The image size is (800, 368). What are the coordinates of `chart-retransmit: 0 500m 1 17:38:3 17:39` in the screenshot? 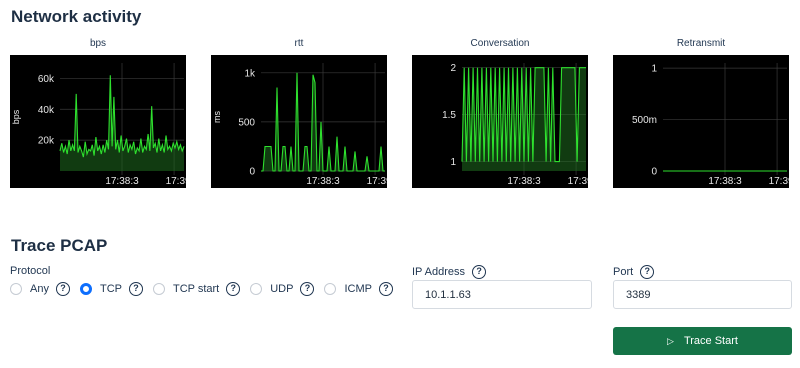 It's located at (701, 121).